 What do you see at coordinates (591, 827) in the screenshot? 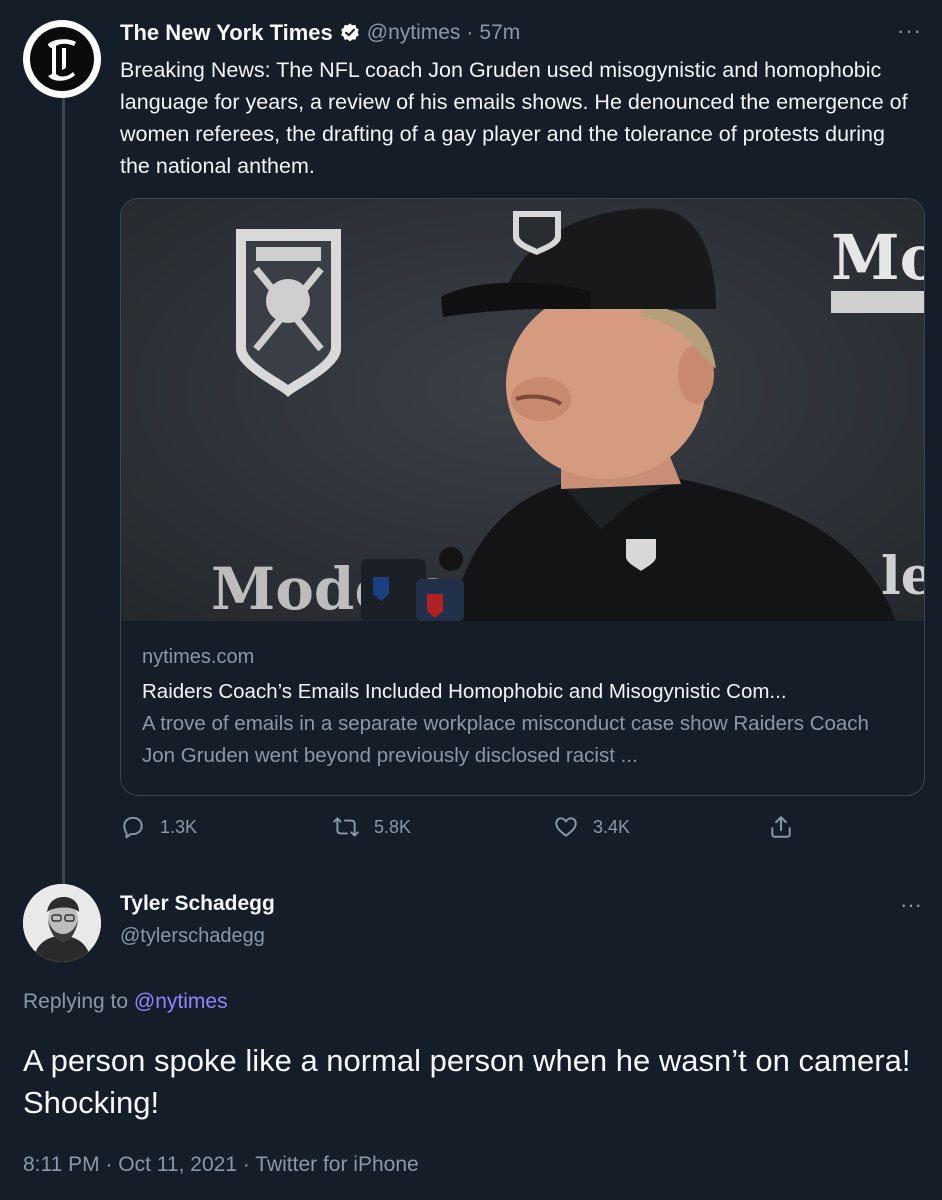
I see `like-button: 3.4K` at bounding box center [591, 827].